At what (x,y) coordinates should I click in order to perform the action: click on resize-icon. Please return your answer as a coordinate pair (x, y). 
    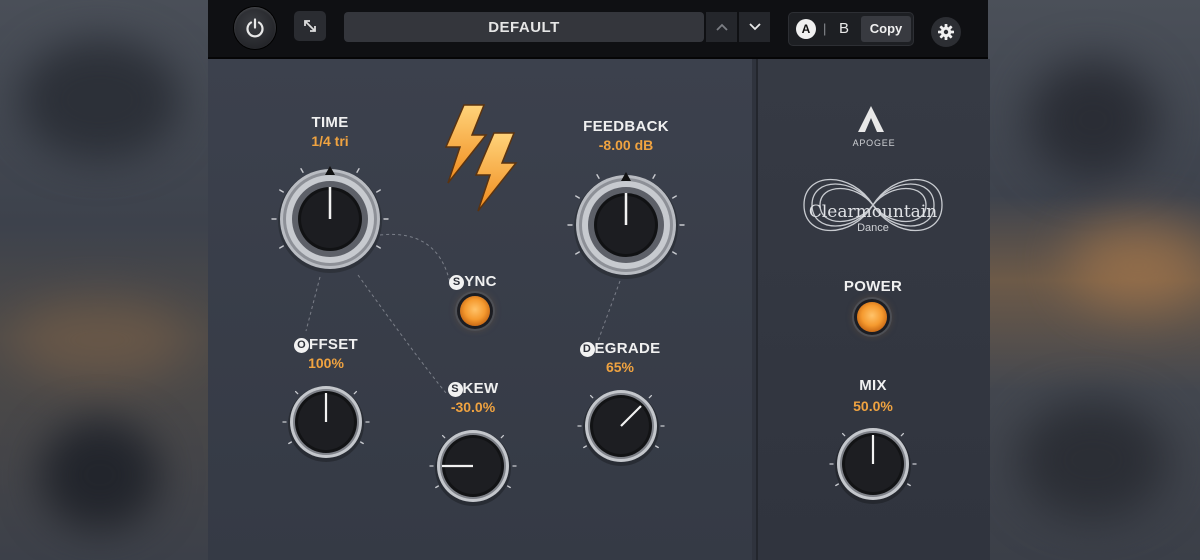
    Looking at the image, I should click on (310, 26).